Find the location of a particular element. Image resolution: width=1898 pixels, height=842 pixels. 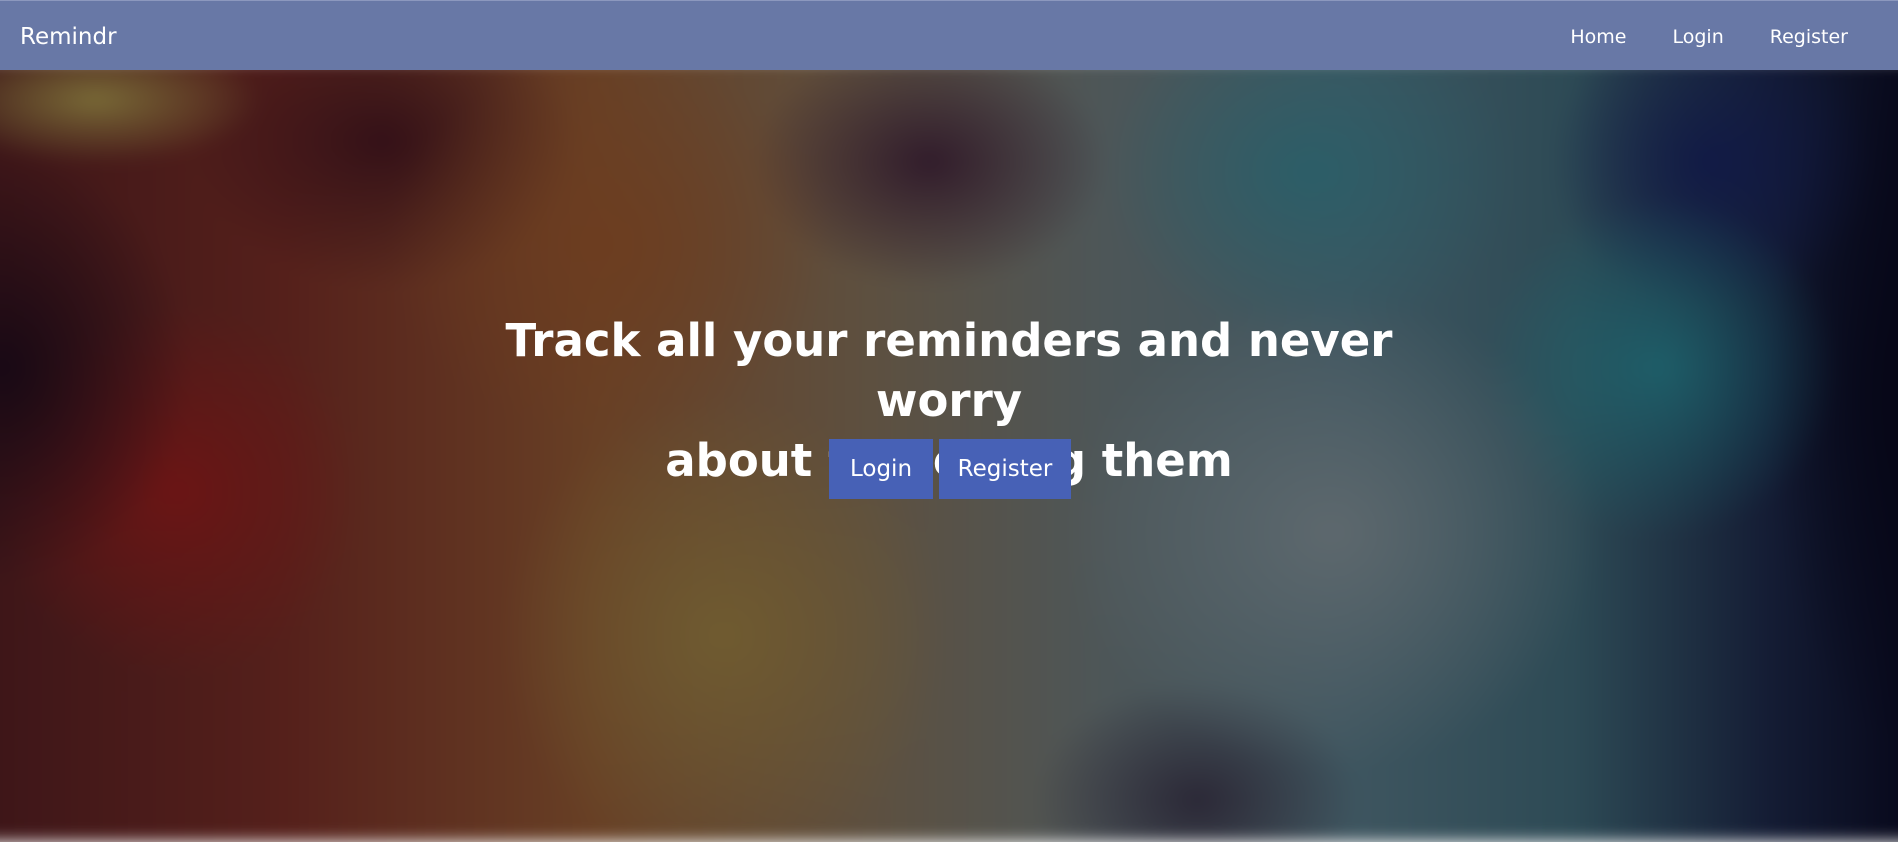

brand-logo: Remindr is located at coordinates (68, 37).